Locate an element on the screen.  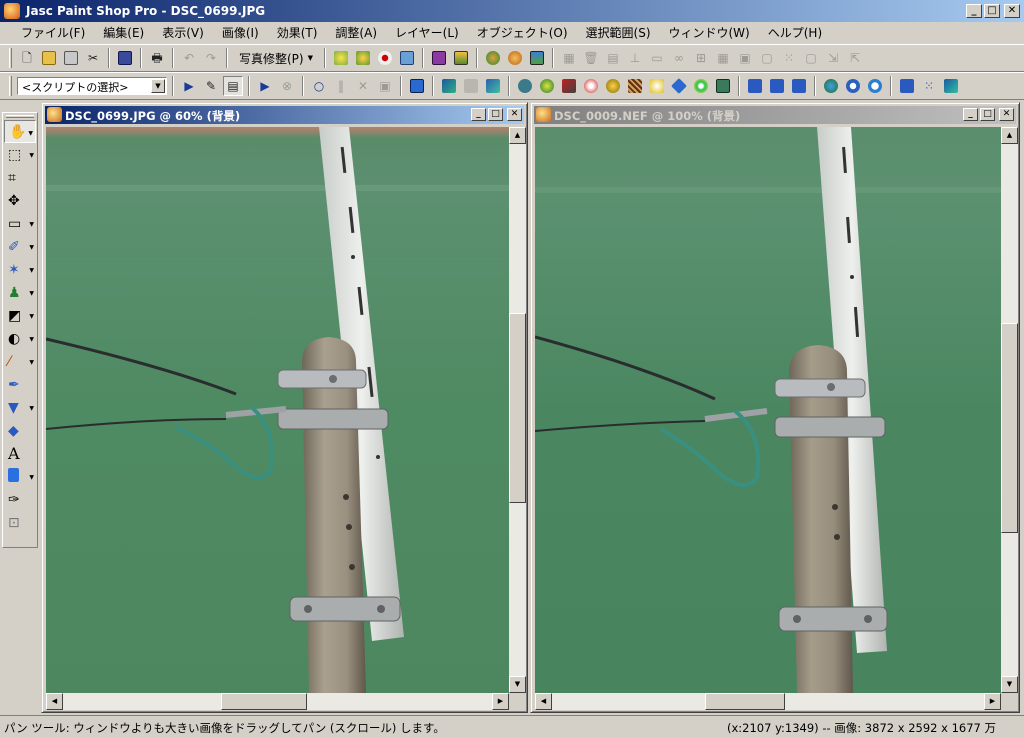
person-green-icon is located at coordinates (493, 58).